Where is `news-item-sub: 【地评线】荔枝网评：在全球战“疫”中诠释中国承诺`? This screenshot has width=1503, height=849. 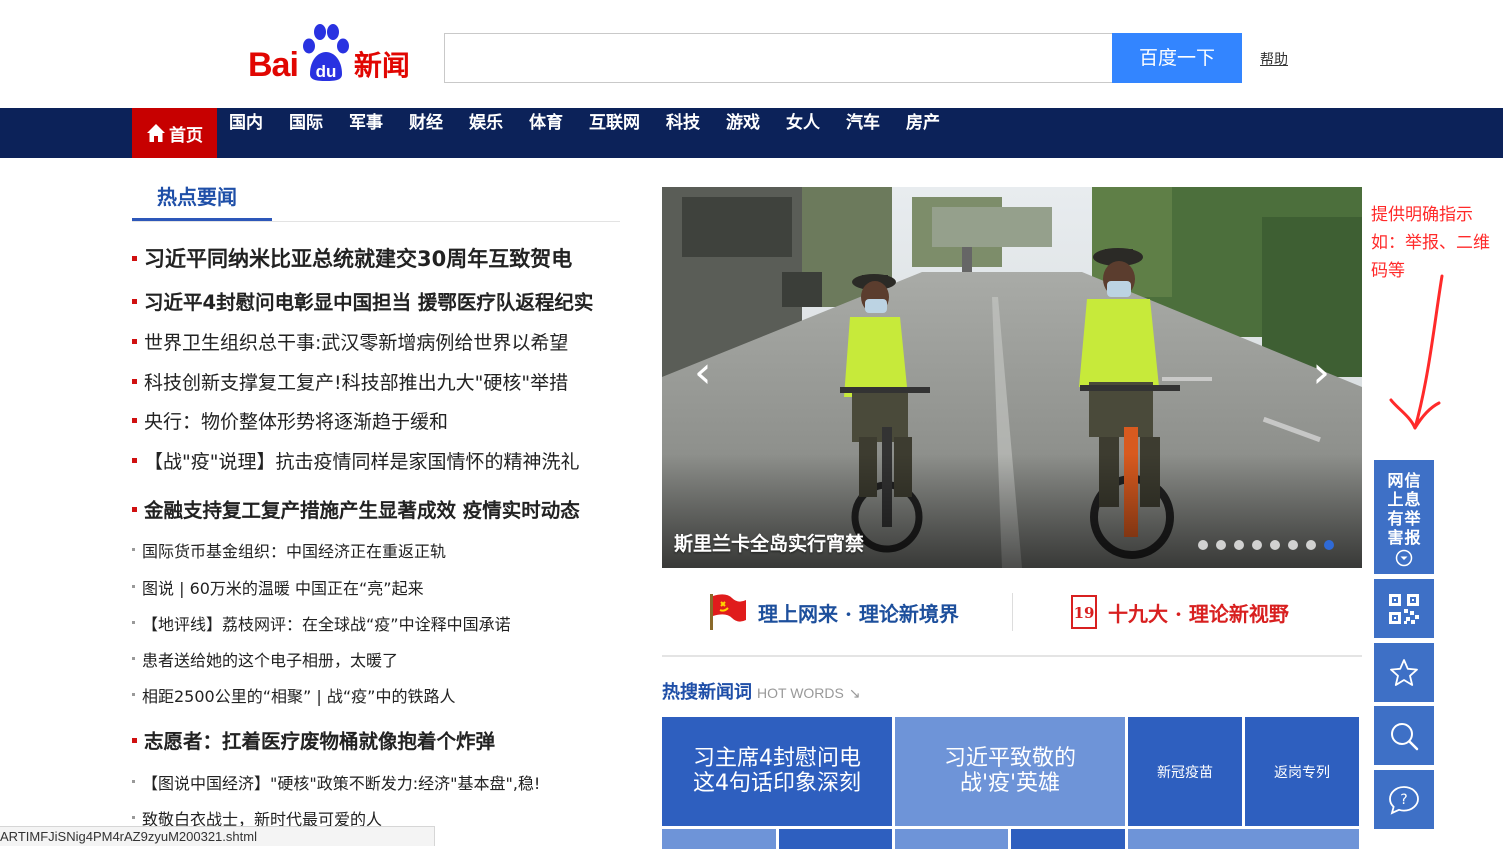 news-item-sub: 【地评线】荔枝网评：在全球战“疫”中诠释中国承诺 is located at coordinates (321, 623).